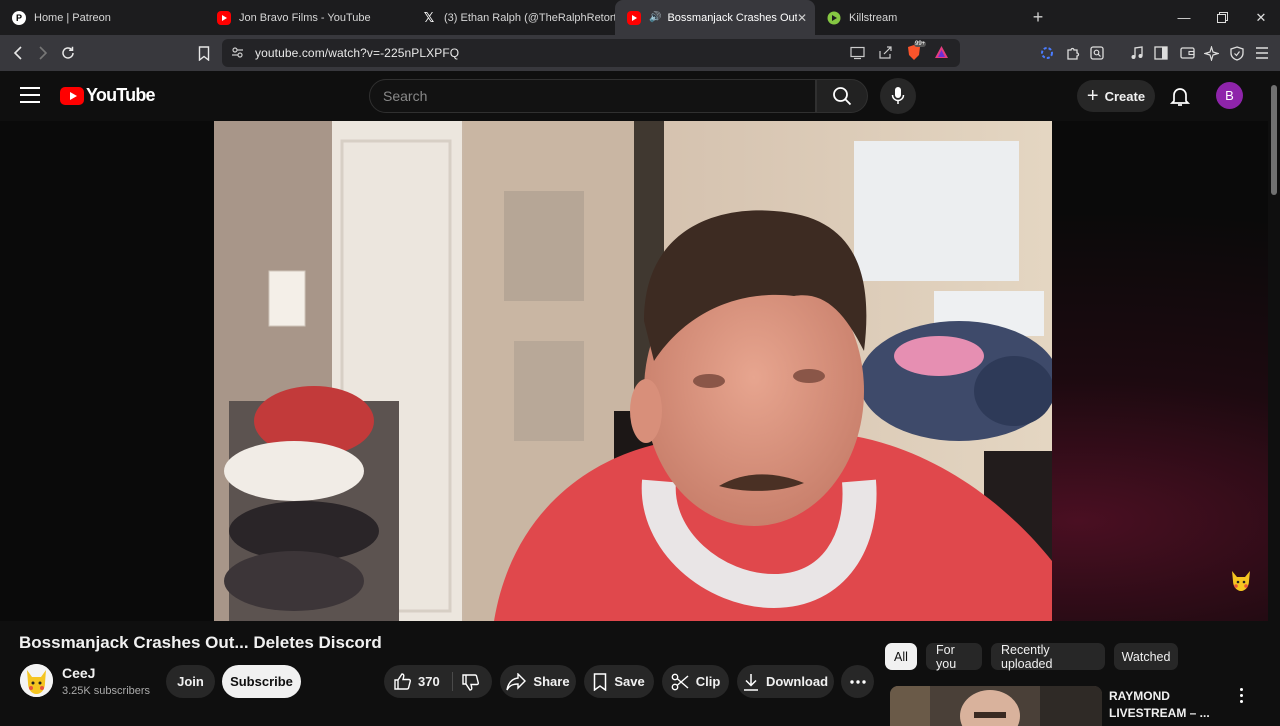 The height and width of the screenshot is (726, 1280). I want to click on tab-bossmanjack: 🔊 Bossmanjack Crashes Out... D ✕, so click(715, 17).